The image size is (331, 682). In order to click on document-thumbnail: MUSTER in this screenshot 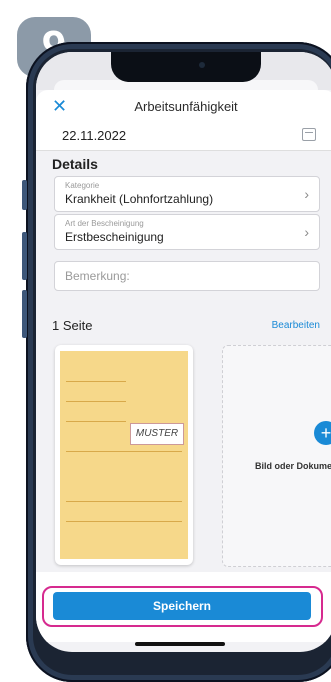, I will do `click(124, 455)`.